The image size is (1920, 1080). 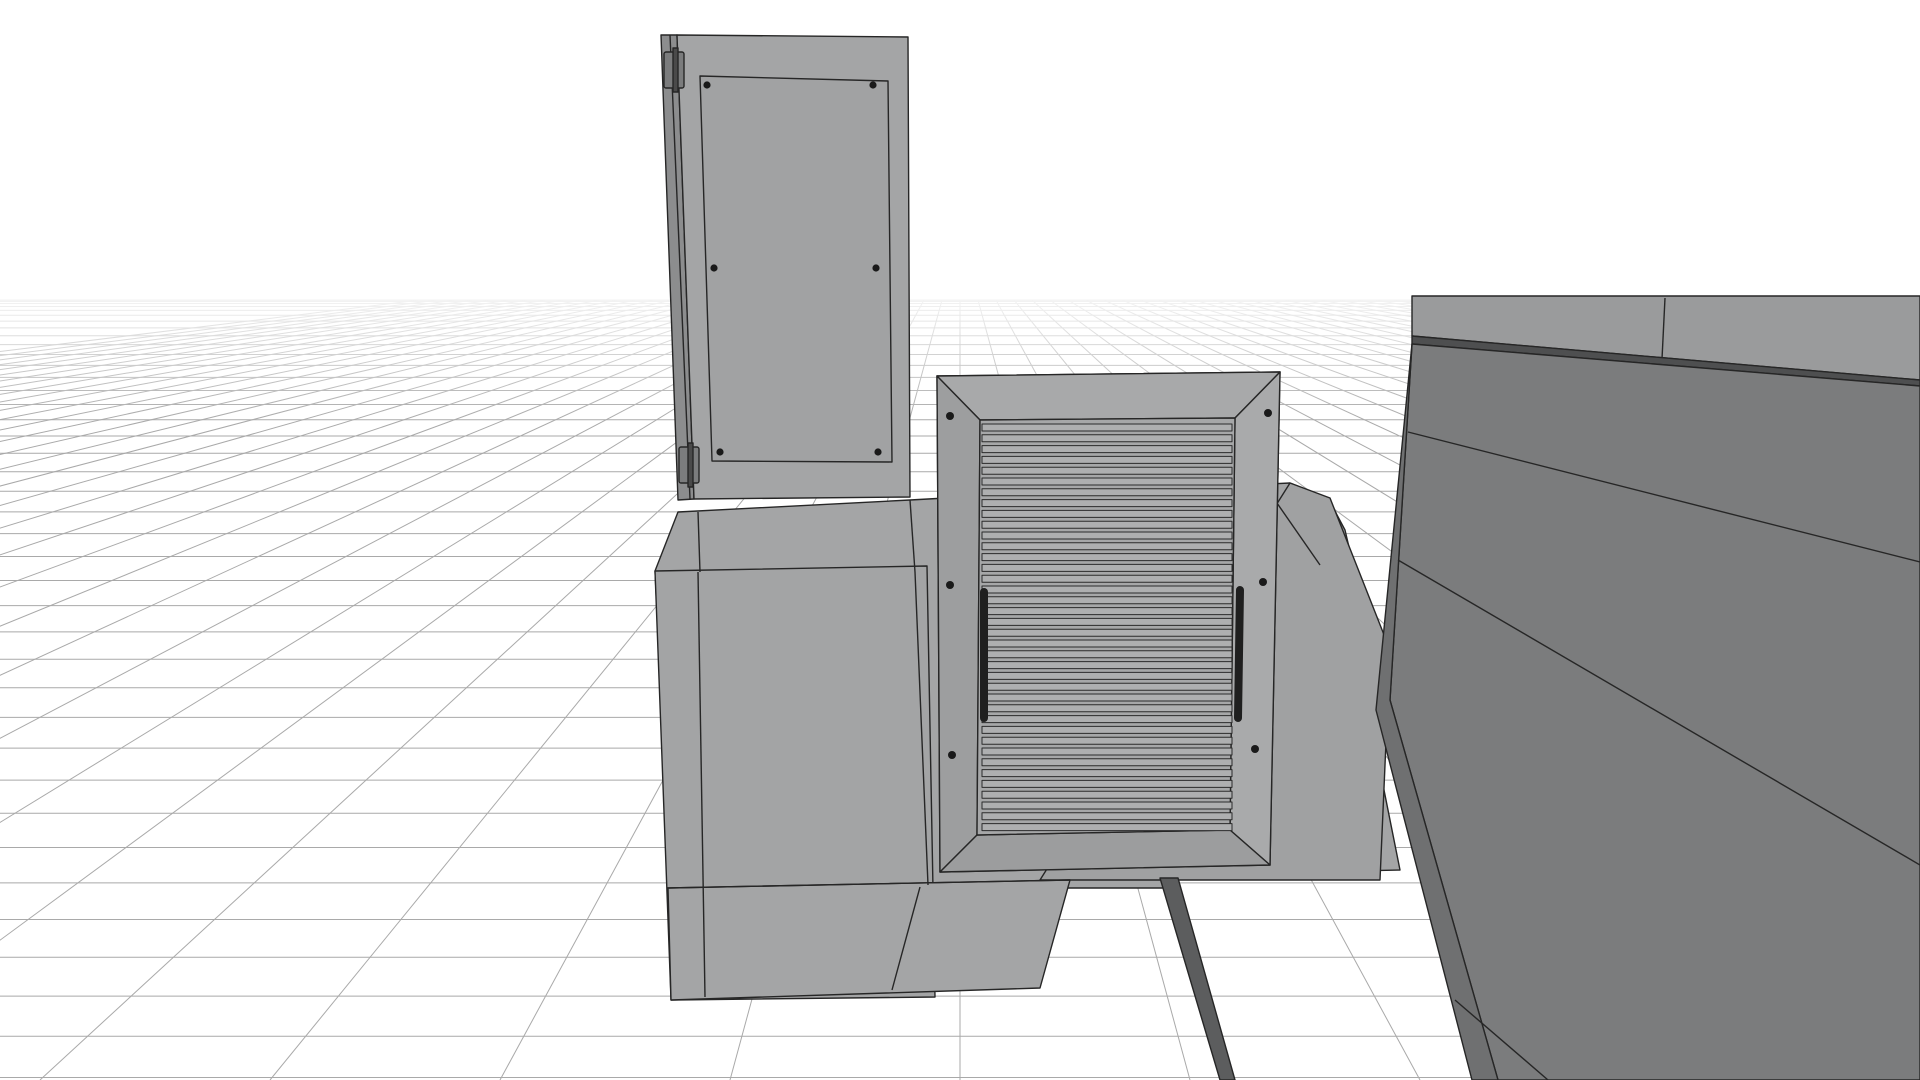 I want to click on grille-bevel-left, so click(x=958, y=624).